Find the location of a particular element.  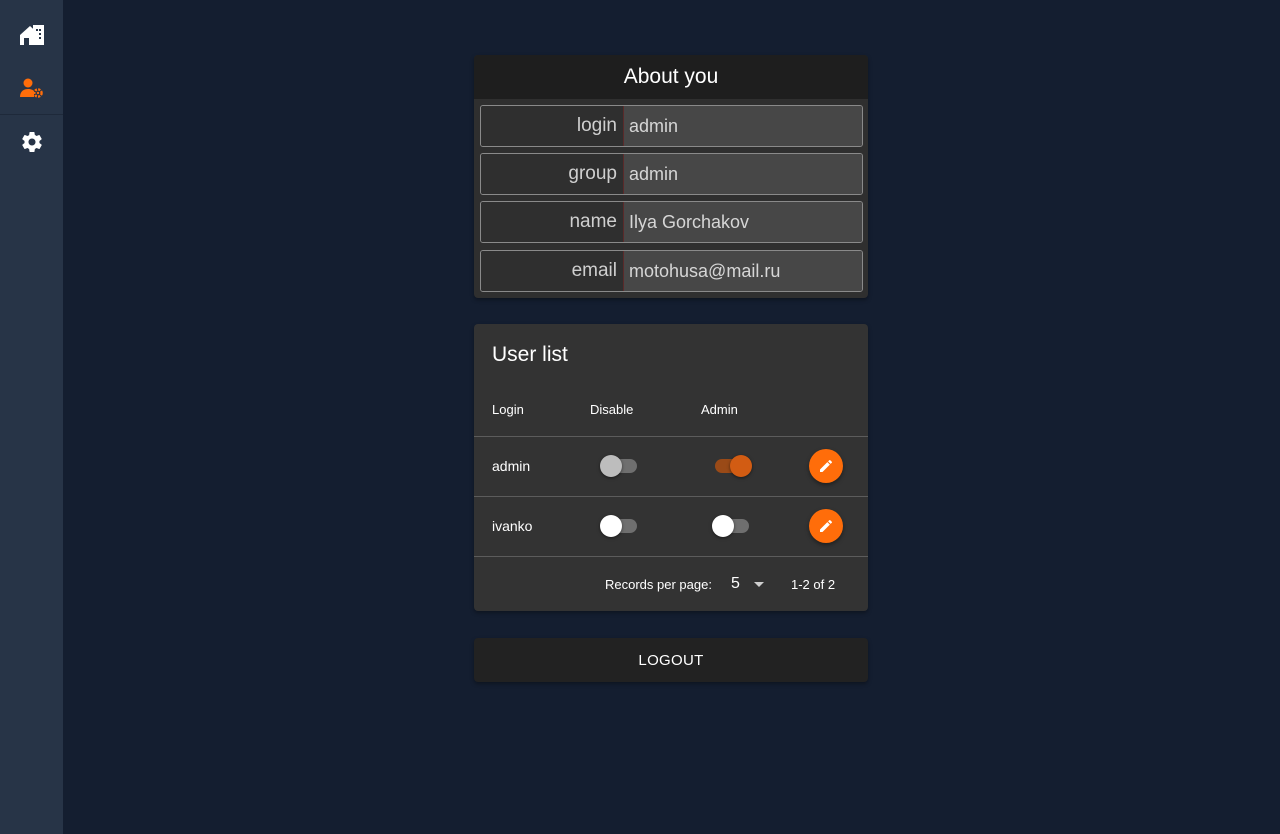

logout-button: LOGOUT is located at coordinates (671, 660).